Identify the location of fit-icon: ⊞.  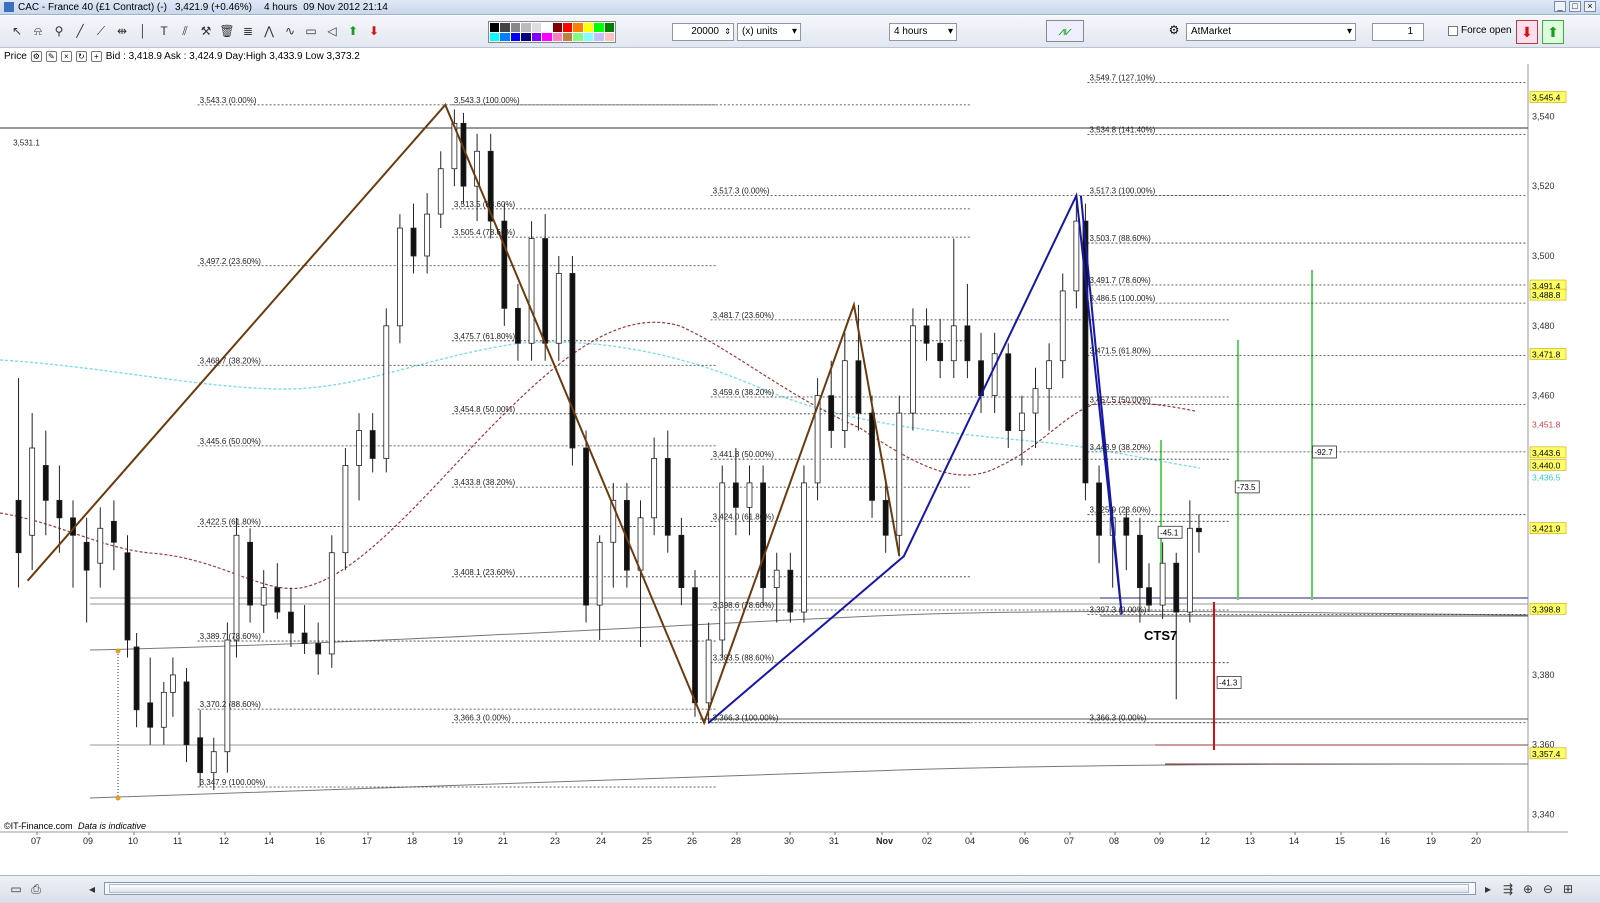
(1568, 889).